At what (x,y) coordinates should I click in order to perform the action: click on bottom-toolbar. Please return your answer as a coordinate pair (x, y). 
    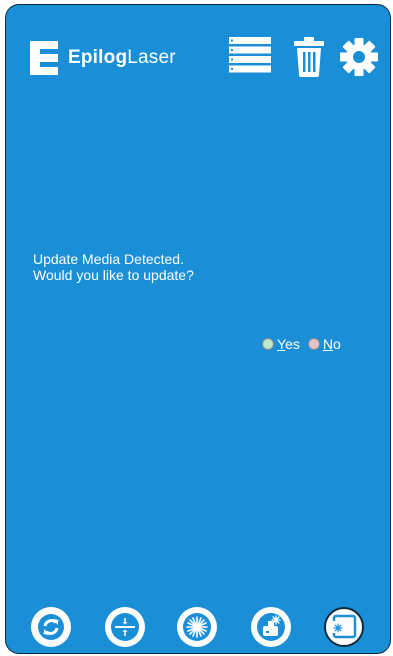
    Looking at the image, I should click on (198, 629).